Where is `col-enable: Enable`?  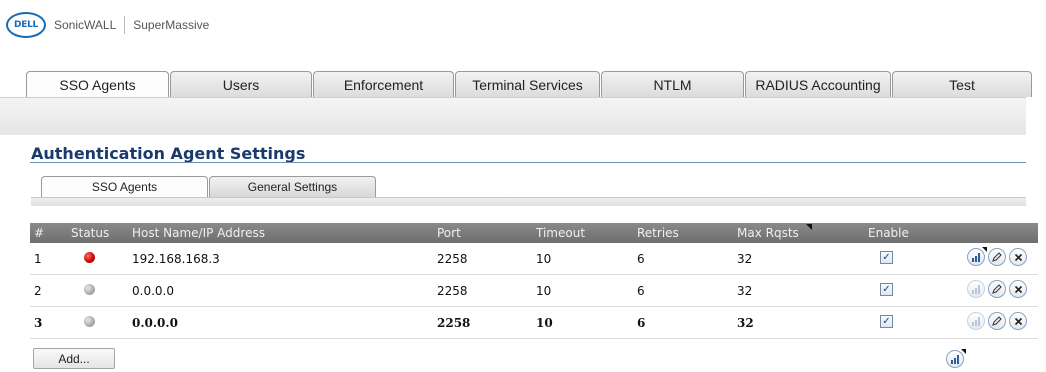
col-enable: Enable is located at coordinates (888, 233).